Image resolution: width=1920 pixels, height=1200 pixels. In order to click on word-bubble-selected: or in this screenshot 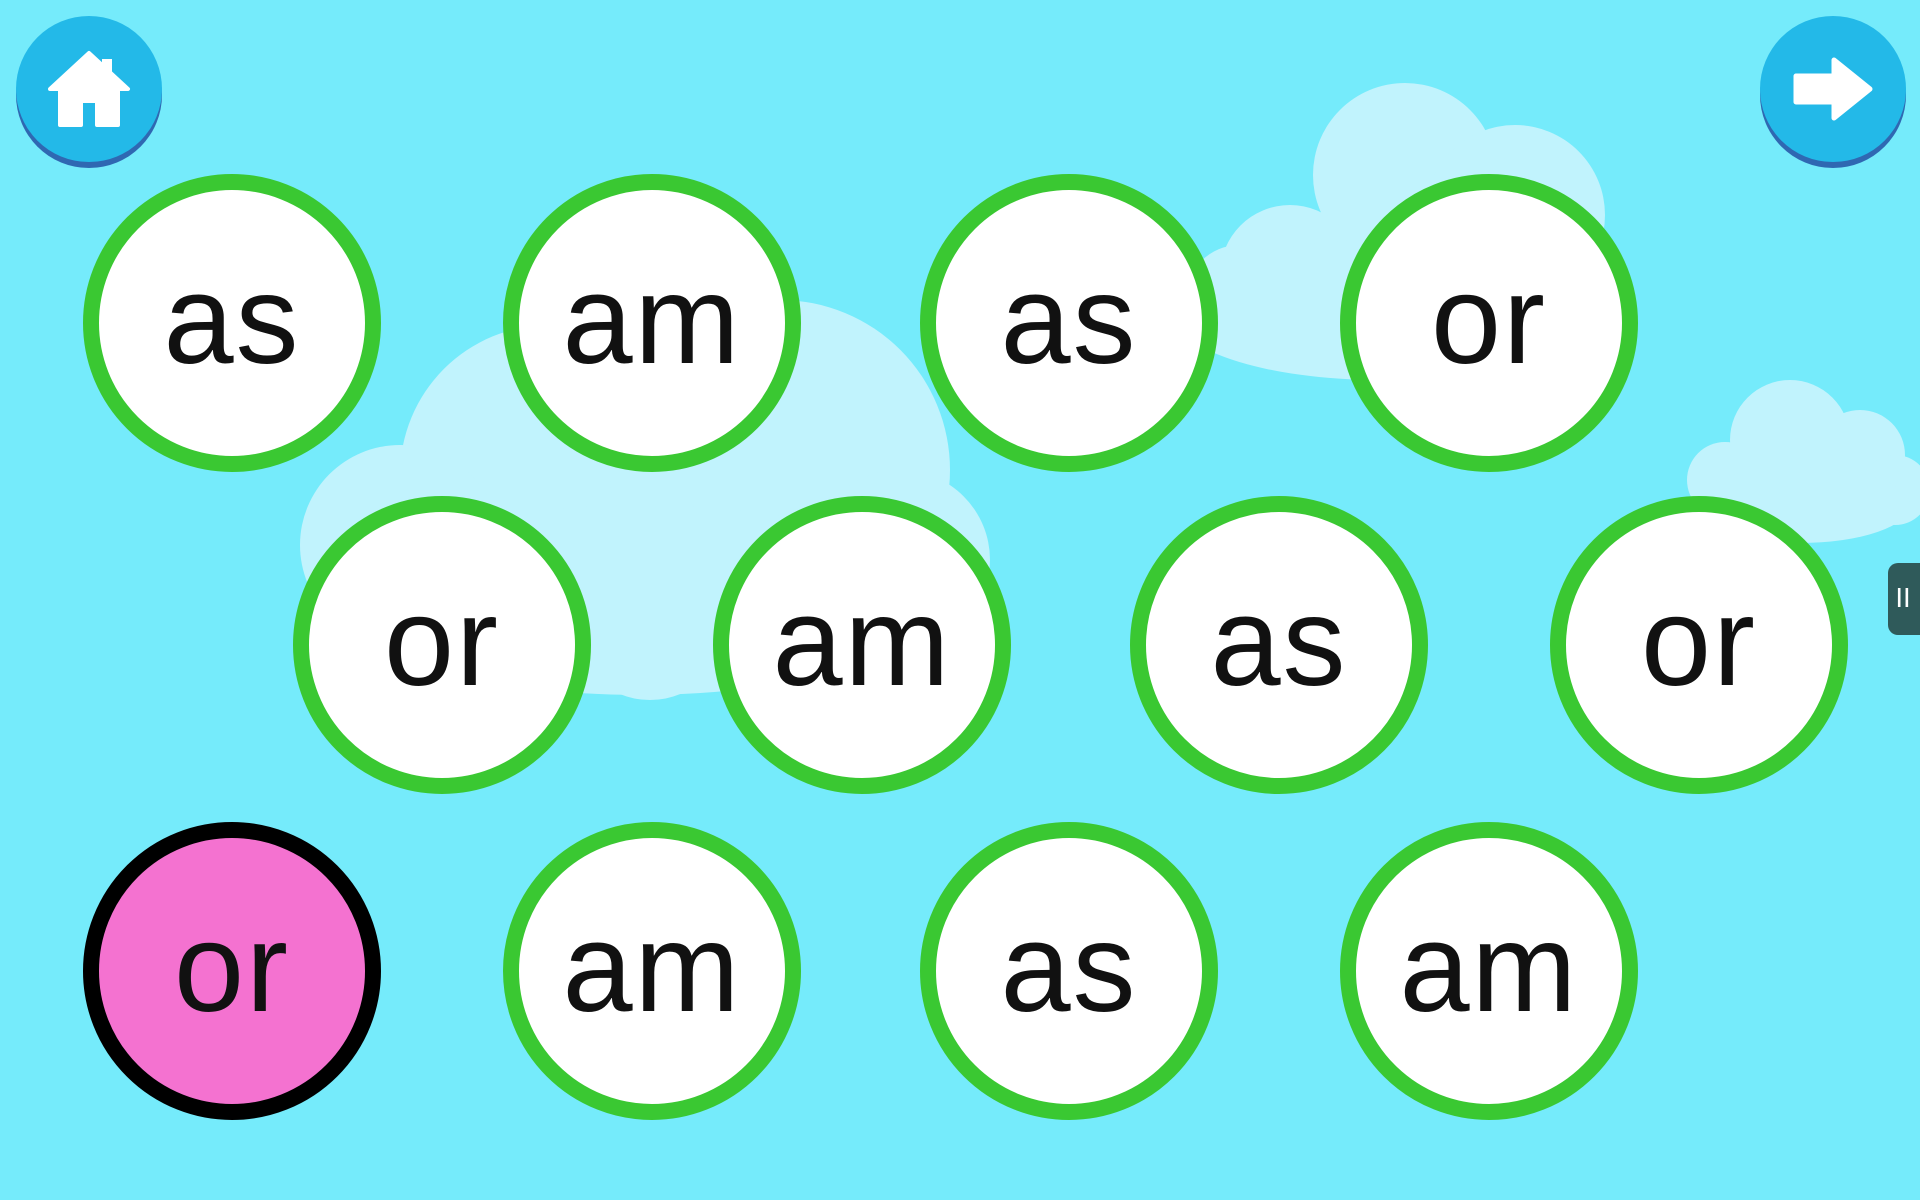, I will do `click(232, 971)`.